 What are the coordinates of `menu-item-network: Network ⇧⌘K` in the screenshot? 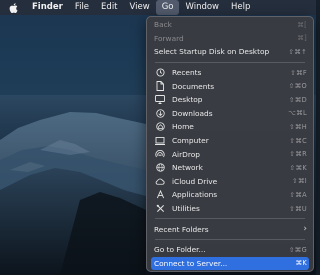 It's located at (230, 168).